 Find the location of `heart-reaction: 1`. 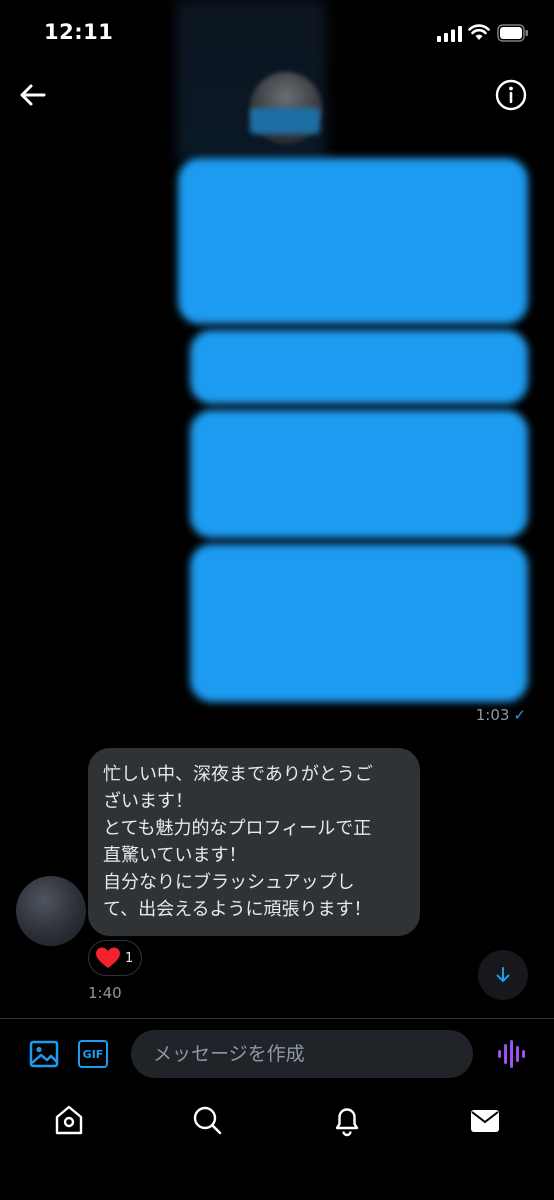

heart-reaction: 1 is located at coordinates (115, 958).